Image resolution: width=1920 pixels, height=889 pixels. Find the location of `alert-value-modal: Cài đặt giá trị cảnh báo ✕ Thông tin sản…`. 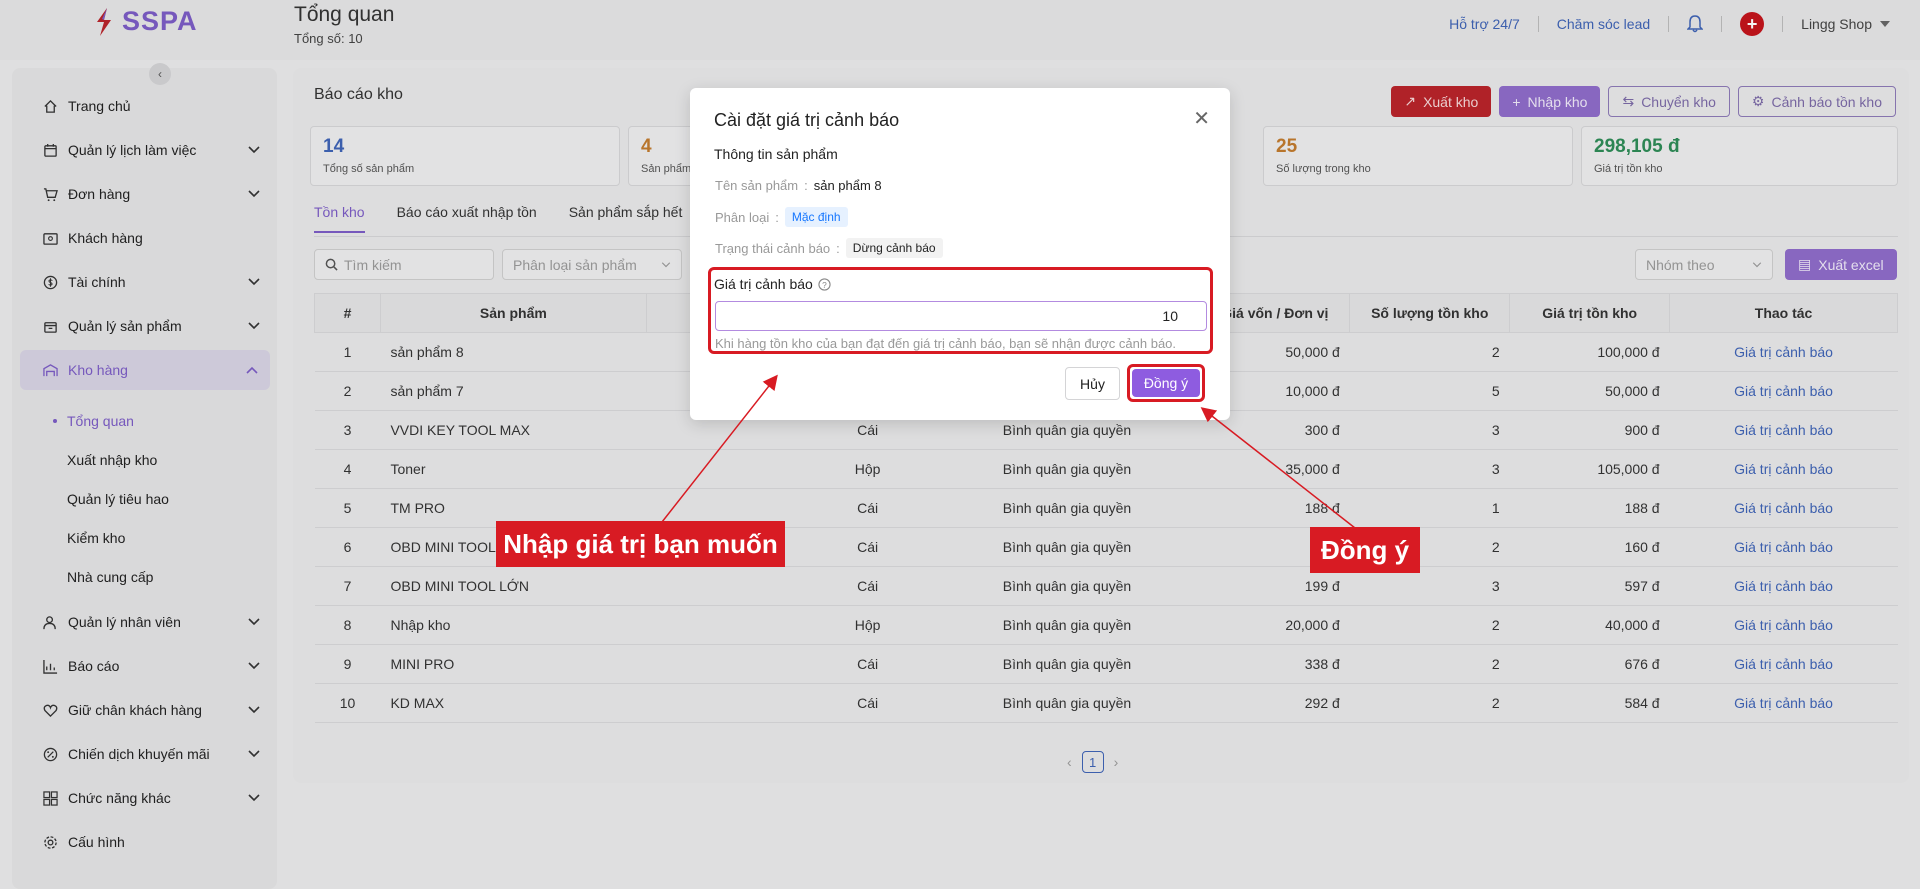

alert-value-modal: Cài đặt giá trị cảnh báo ✕ Thông tin sản… is located at coordinates (960, 254).